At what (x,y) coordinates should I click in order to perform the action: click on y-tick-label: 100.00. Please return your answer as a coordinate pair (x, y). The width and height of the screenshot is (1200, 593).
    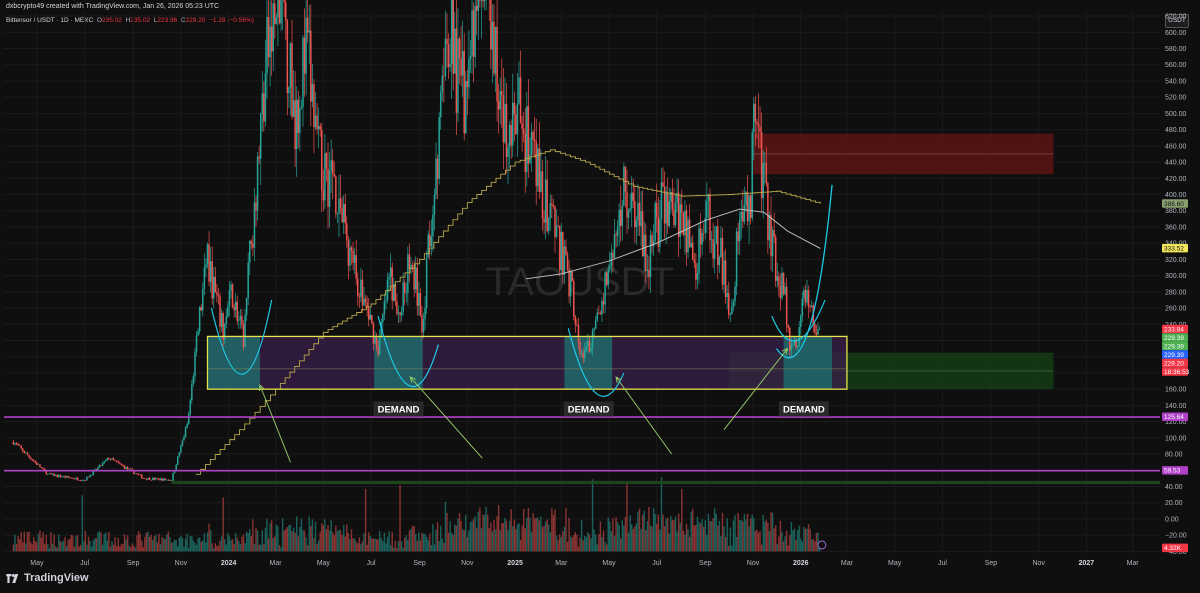
    Looking at the image, I should click on (1176, 438).